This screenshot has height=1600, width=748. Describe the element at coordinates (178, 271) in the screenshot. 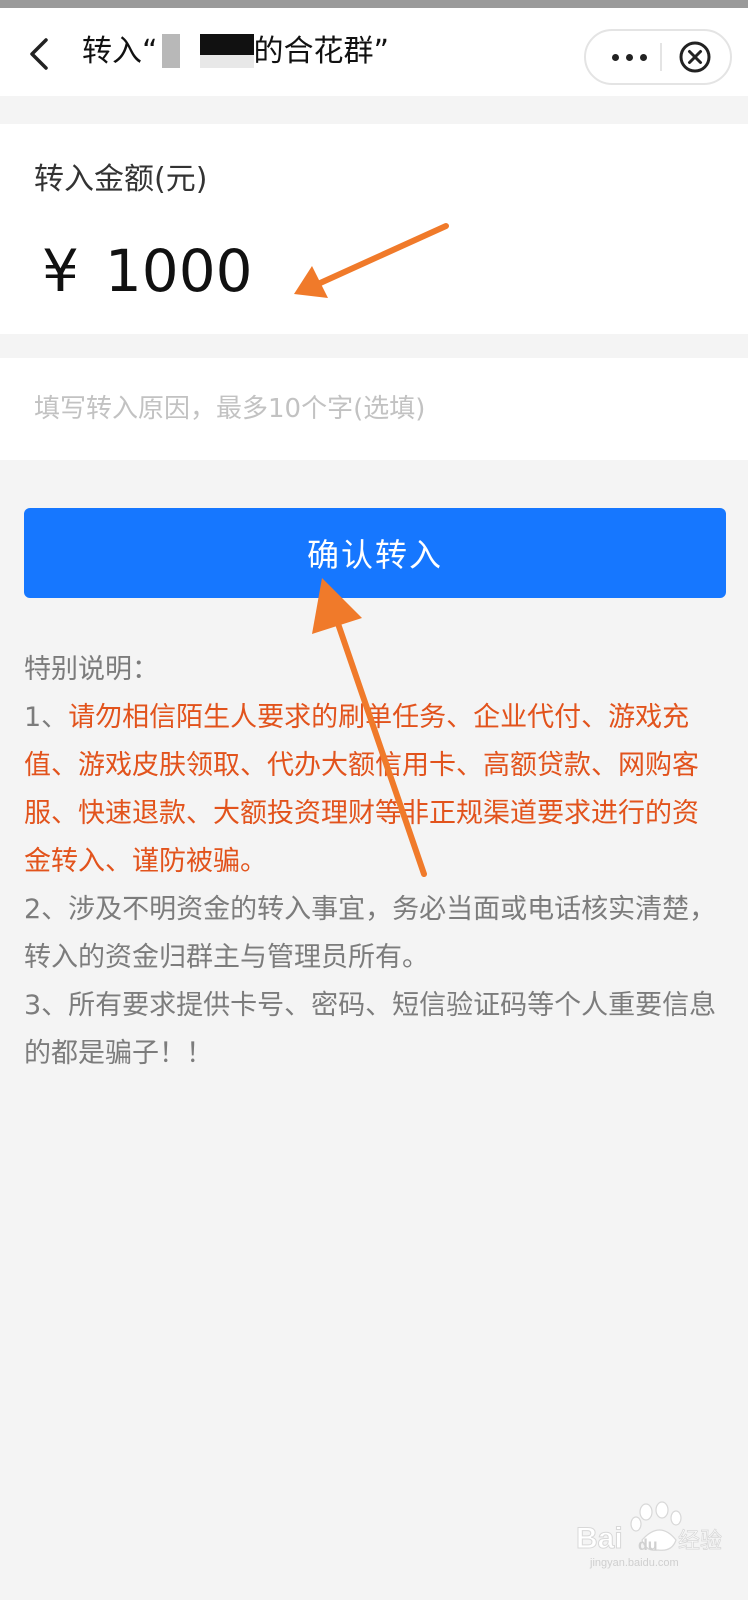

I see `amount-value: 1000` at that location.